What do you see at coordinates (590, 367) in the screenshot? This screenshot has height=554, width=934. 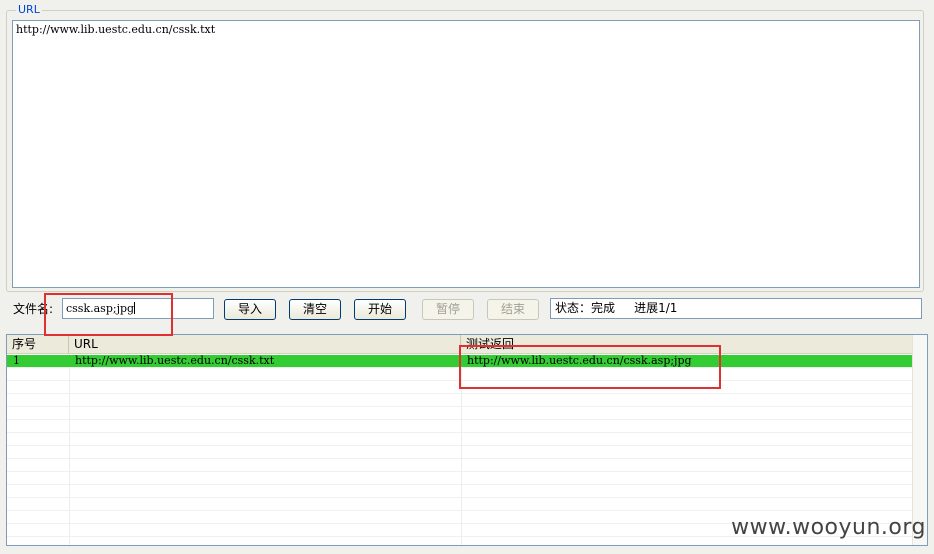 I see `highlight-box-result` at bounding box center [590, 367].